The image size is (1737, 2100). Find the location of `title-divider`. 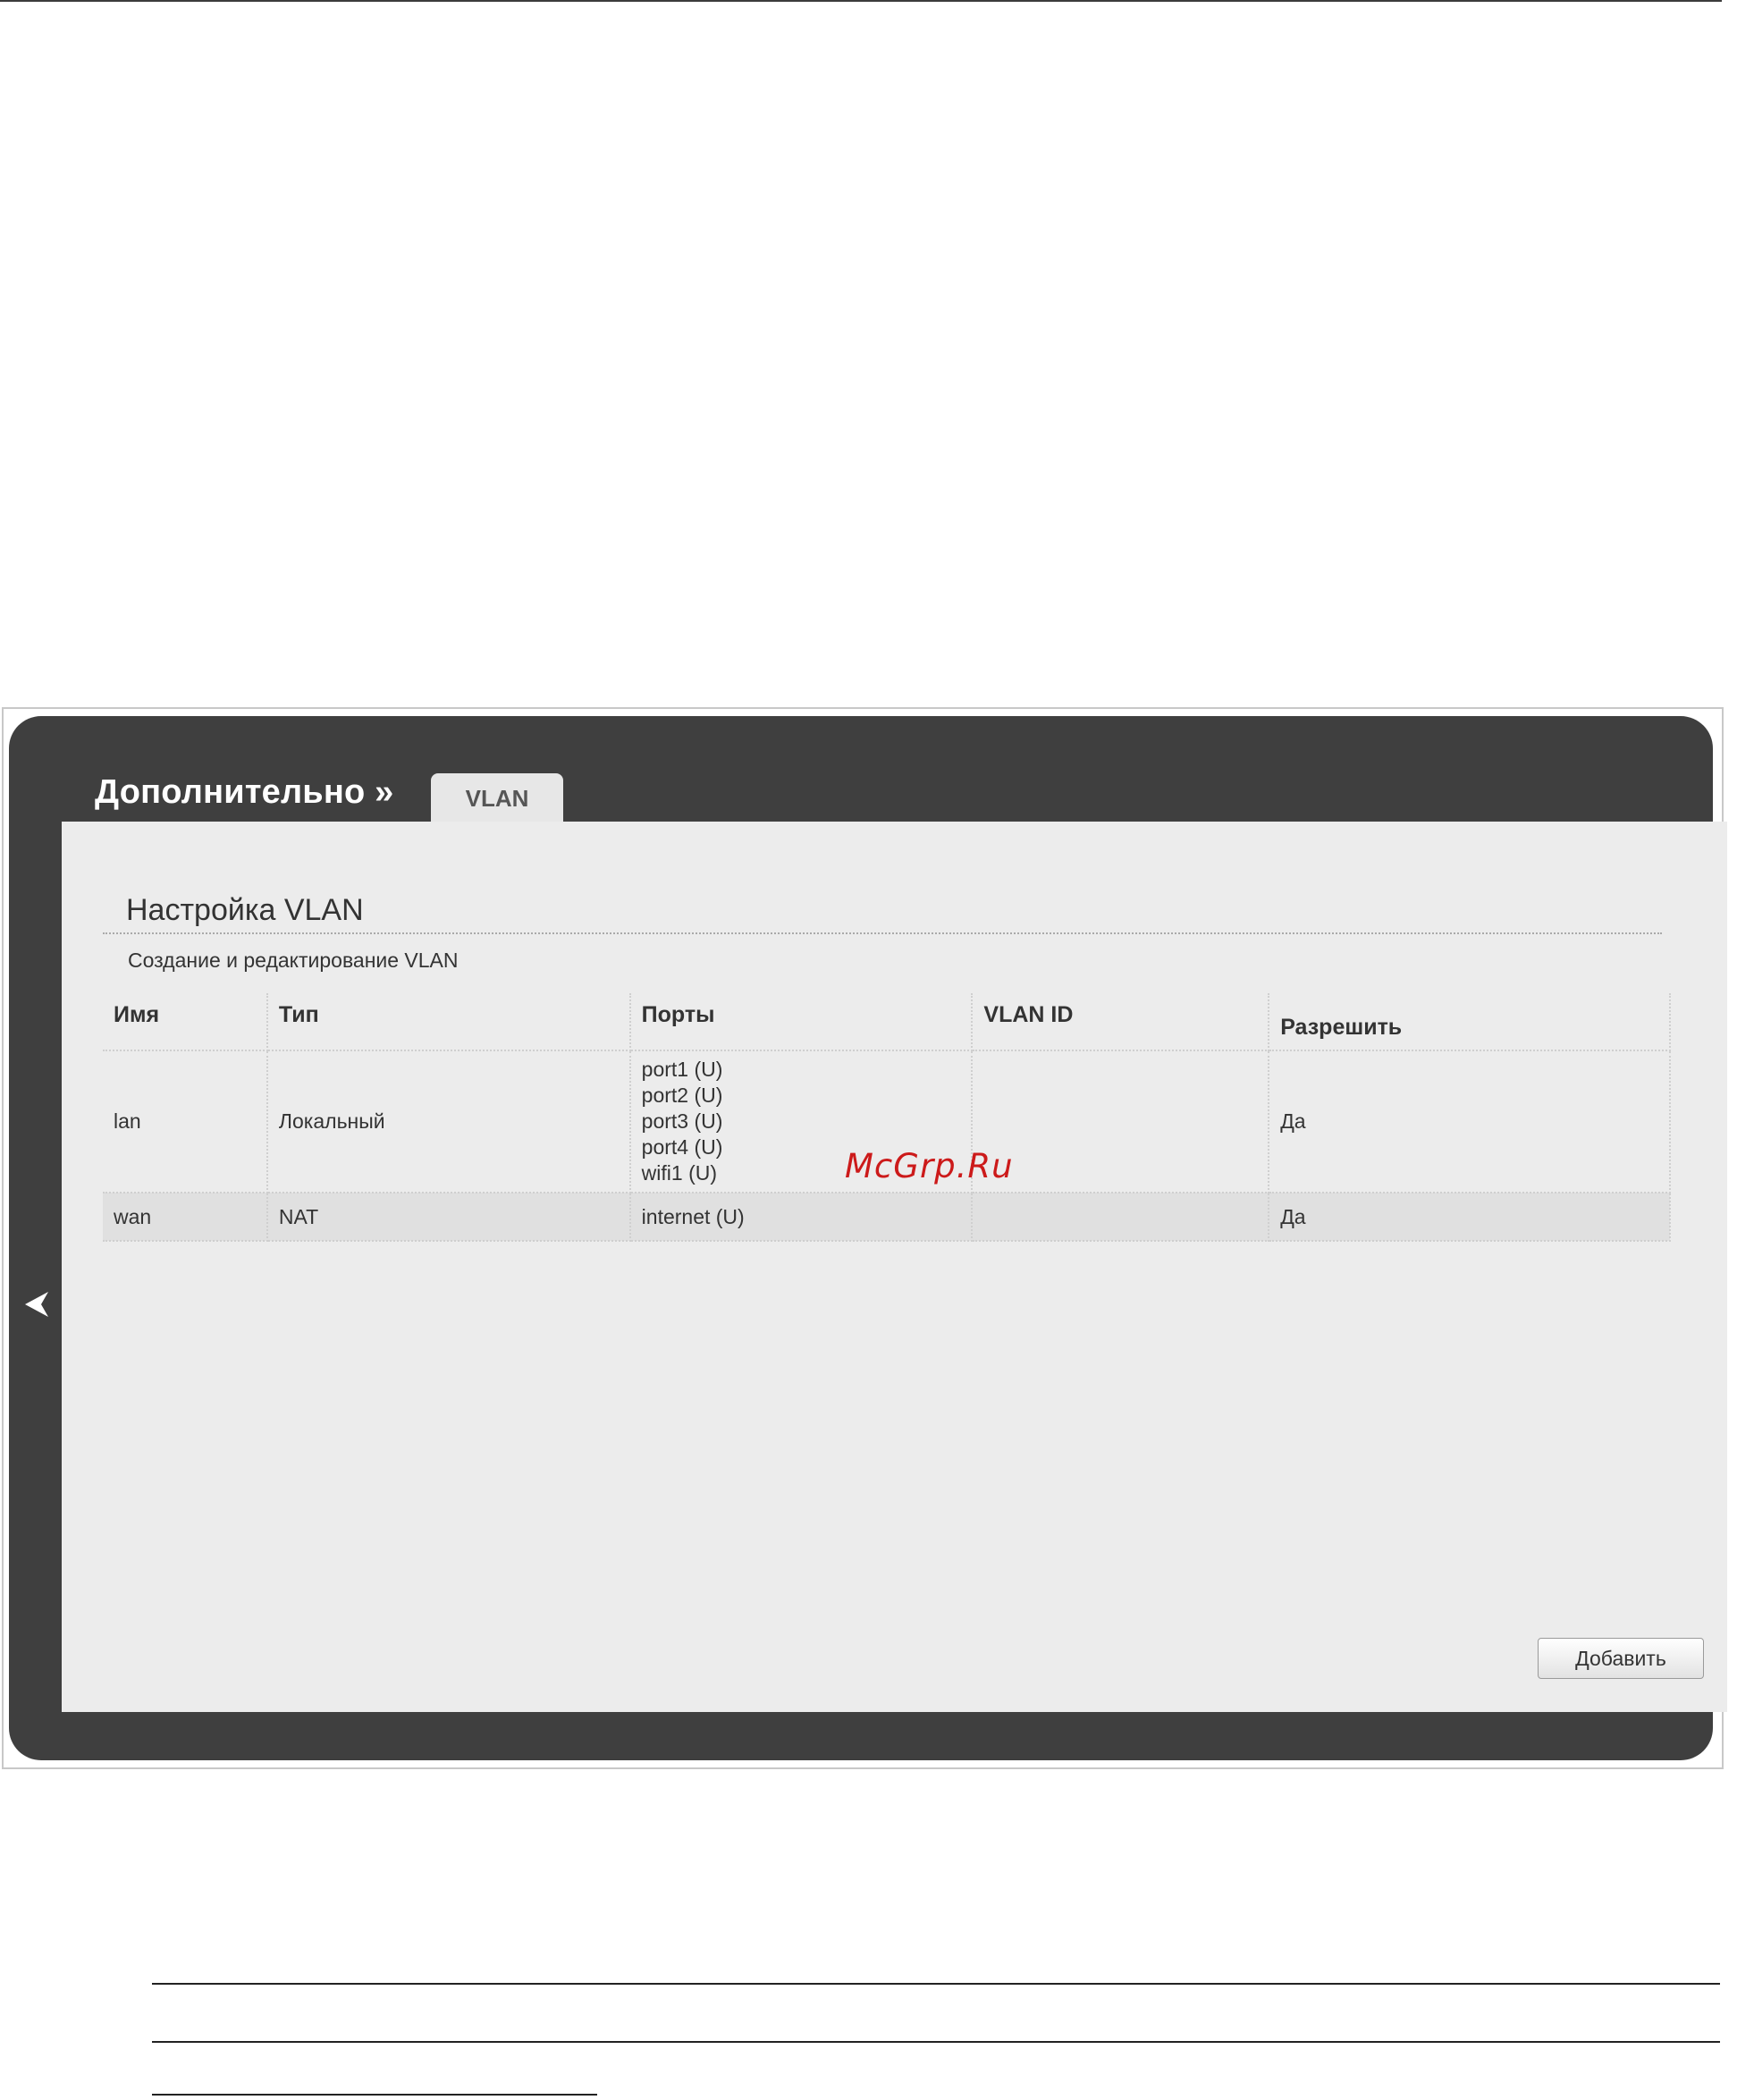

title-divider is located at coordinates (882, 933).